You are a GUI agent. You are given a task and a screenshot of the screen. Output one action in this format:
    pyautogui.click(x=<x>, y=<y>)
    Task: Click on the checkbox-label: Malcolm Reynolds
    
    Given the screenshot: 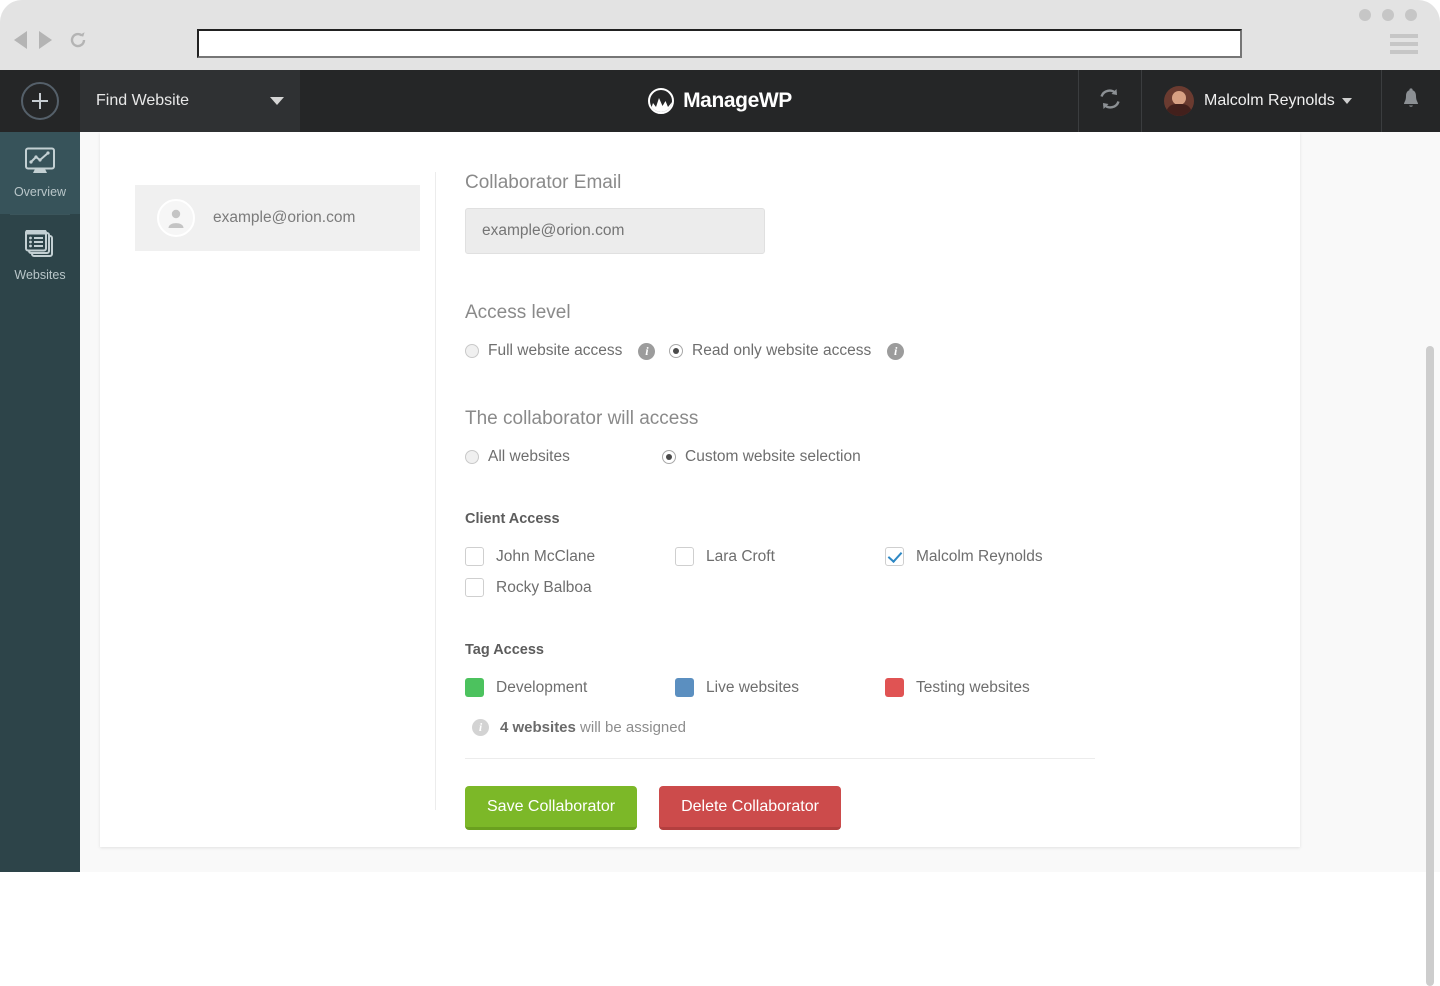 What is the action you would take?
    pyautogui.click(x=979, y=556)
    